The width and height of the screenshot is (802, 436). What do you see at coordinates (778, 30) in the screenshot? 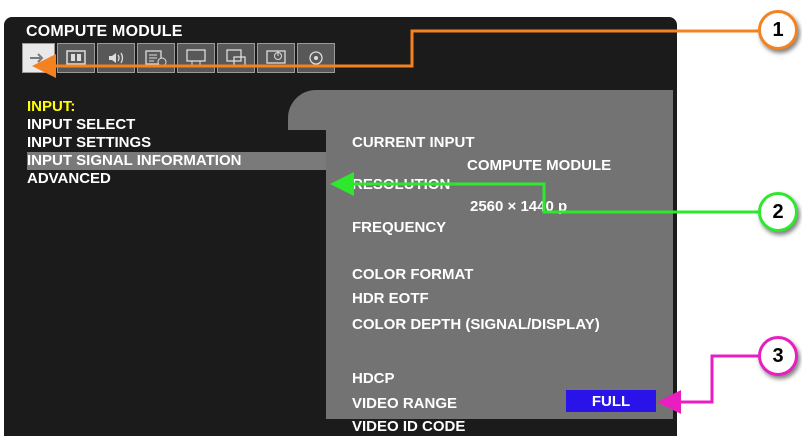
I see `callout-1-badge: 1` at bounding box center [778, 30].